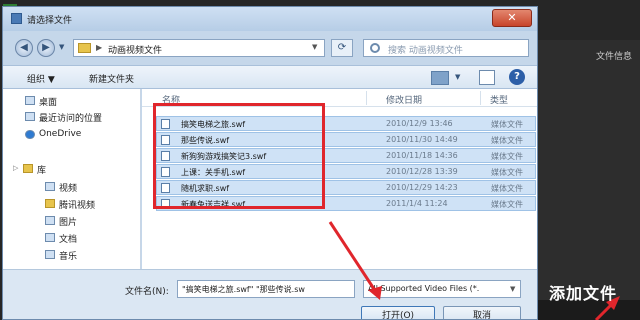  Describe the element at coordinates (50, 220) in the screenshot. I see `picture-library-icon` at that location.